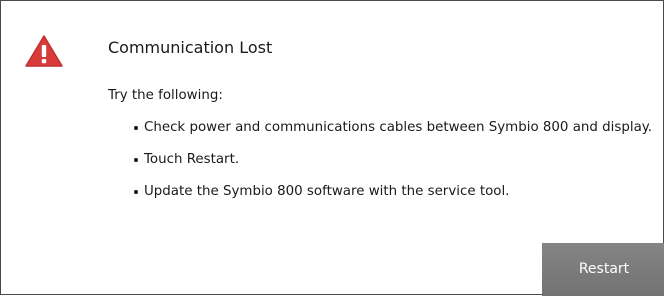  What do you see at coordinates (165, 95) in the screenshot?
I see `instructions-intro: Try the following:` at bounding box center [165, 95].